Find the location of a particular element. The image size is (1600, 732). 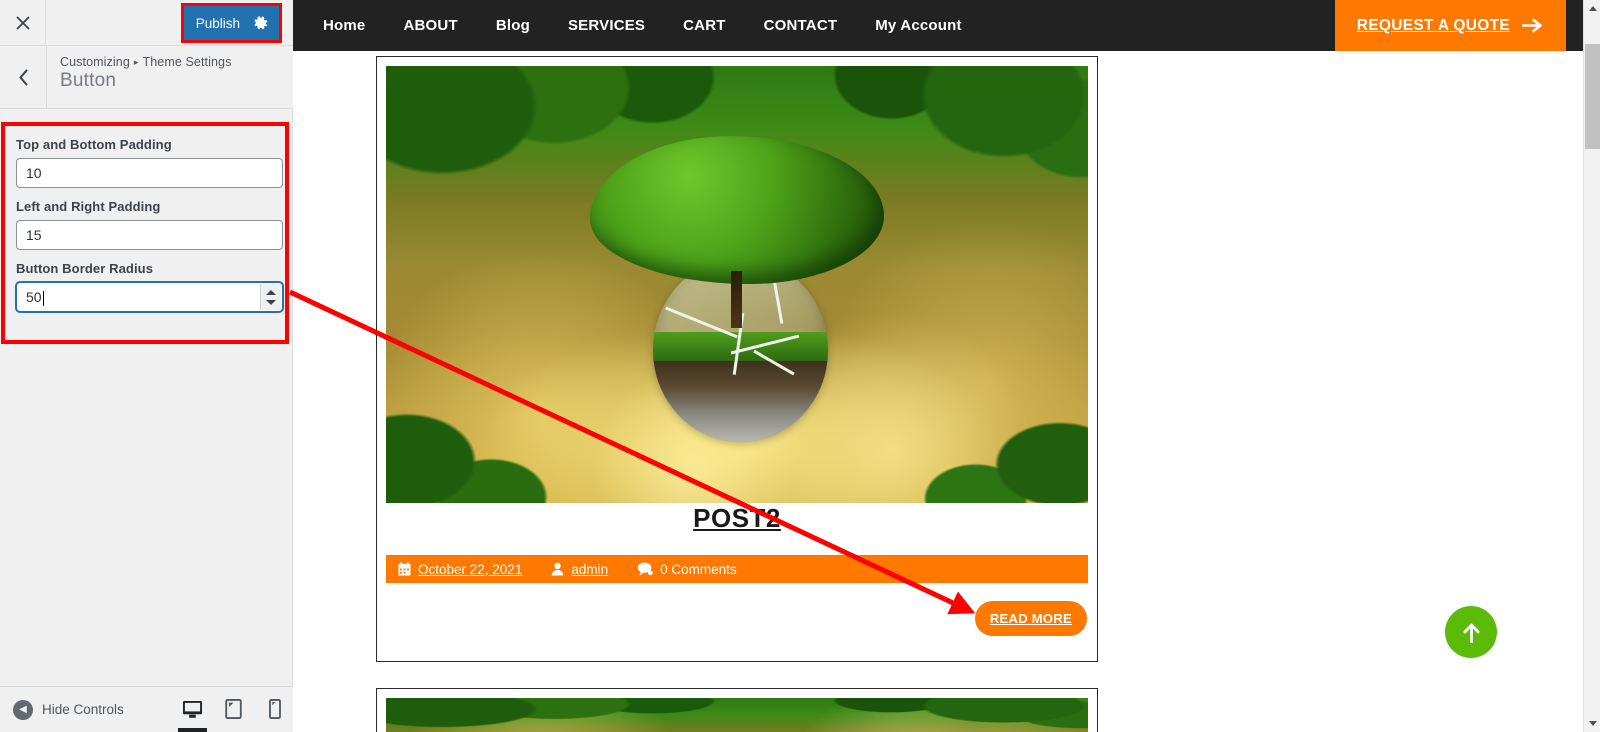

customizer-header: Publish is located at coordinates (146, 23).